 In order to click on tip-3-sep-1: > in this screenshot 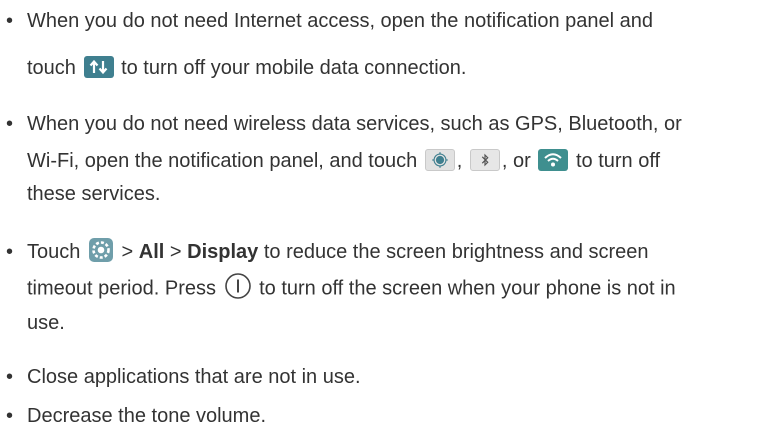, I will do `click(127, 252)`.